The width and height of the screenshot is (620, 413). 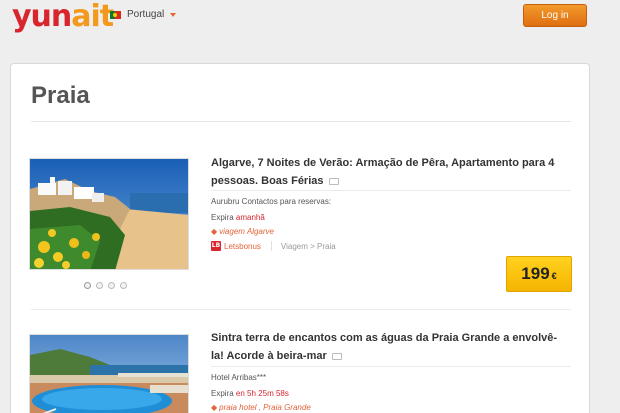 I want to click on logo-text-orange: ait, so click(x=92, y=17).